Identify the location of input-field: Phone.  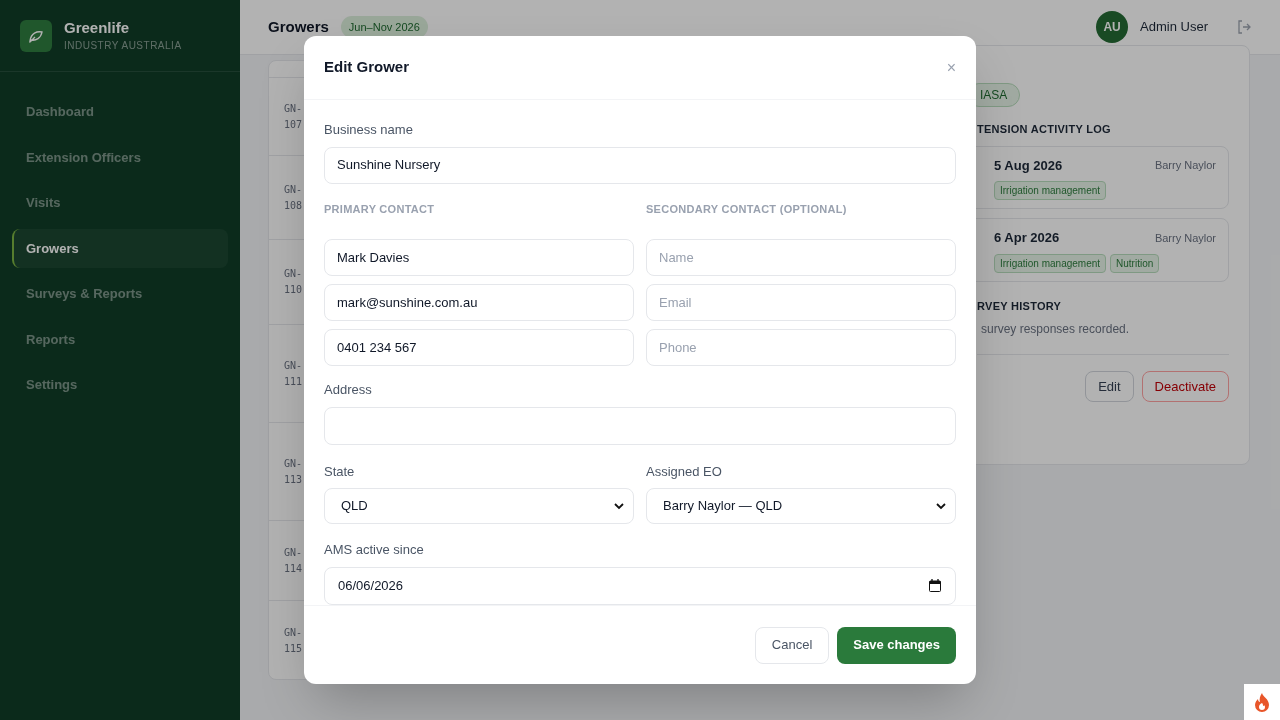
(801, 347).